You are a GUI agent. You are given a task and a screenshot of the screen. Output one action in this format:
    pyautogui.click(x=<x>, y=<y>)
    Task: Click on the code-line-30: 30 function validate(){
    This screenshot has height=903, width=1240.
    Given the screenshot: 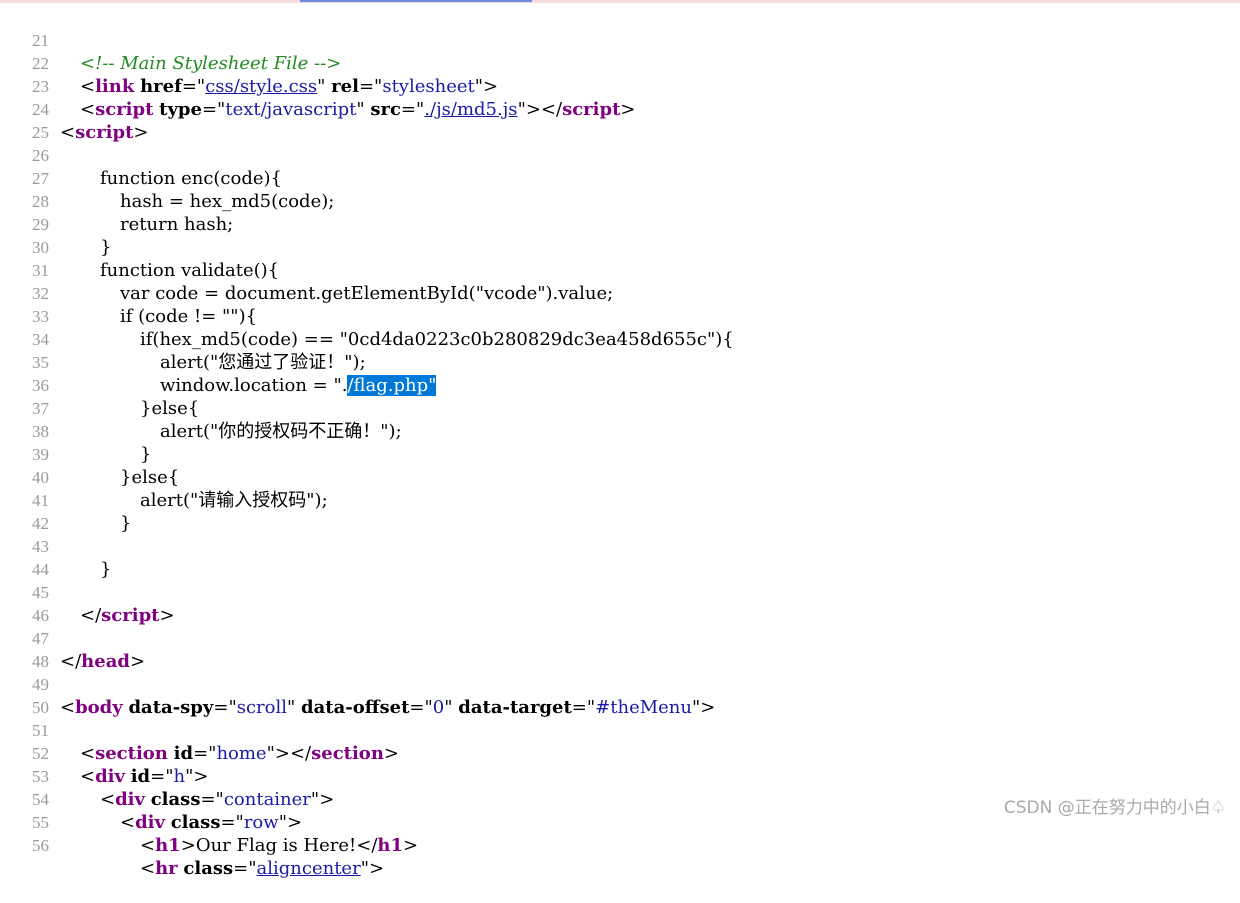 What is the action you would take?
    pyautogui.click(x=620, y=247)
    